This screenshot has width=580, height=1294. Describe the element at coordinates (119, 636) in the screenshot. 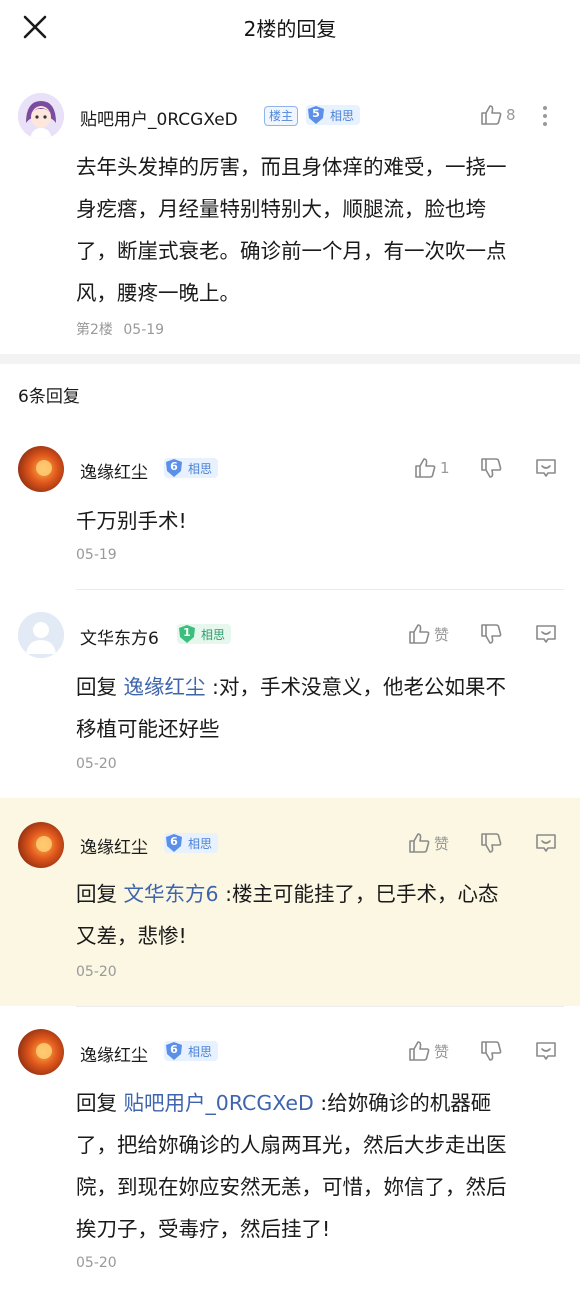

I see `username: 文华东方6` at that location.